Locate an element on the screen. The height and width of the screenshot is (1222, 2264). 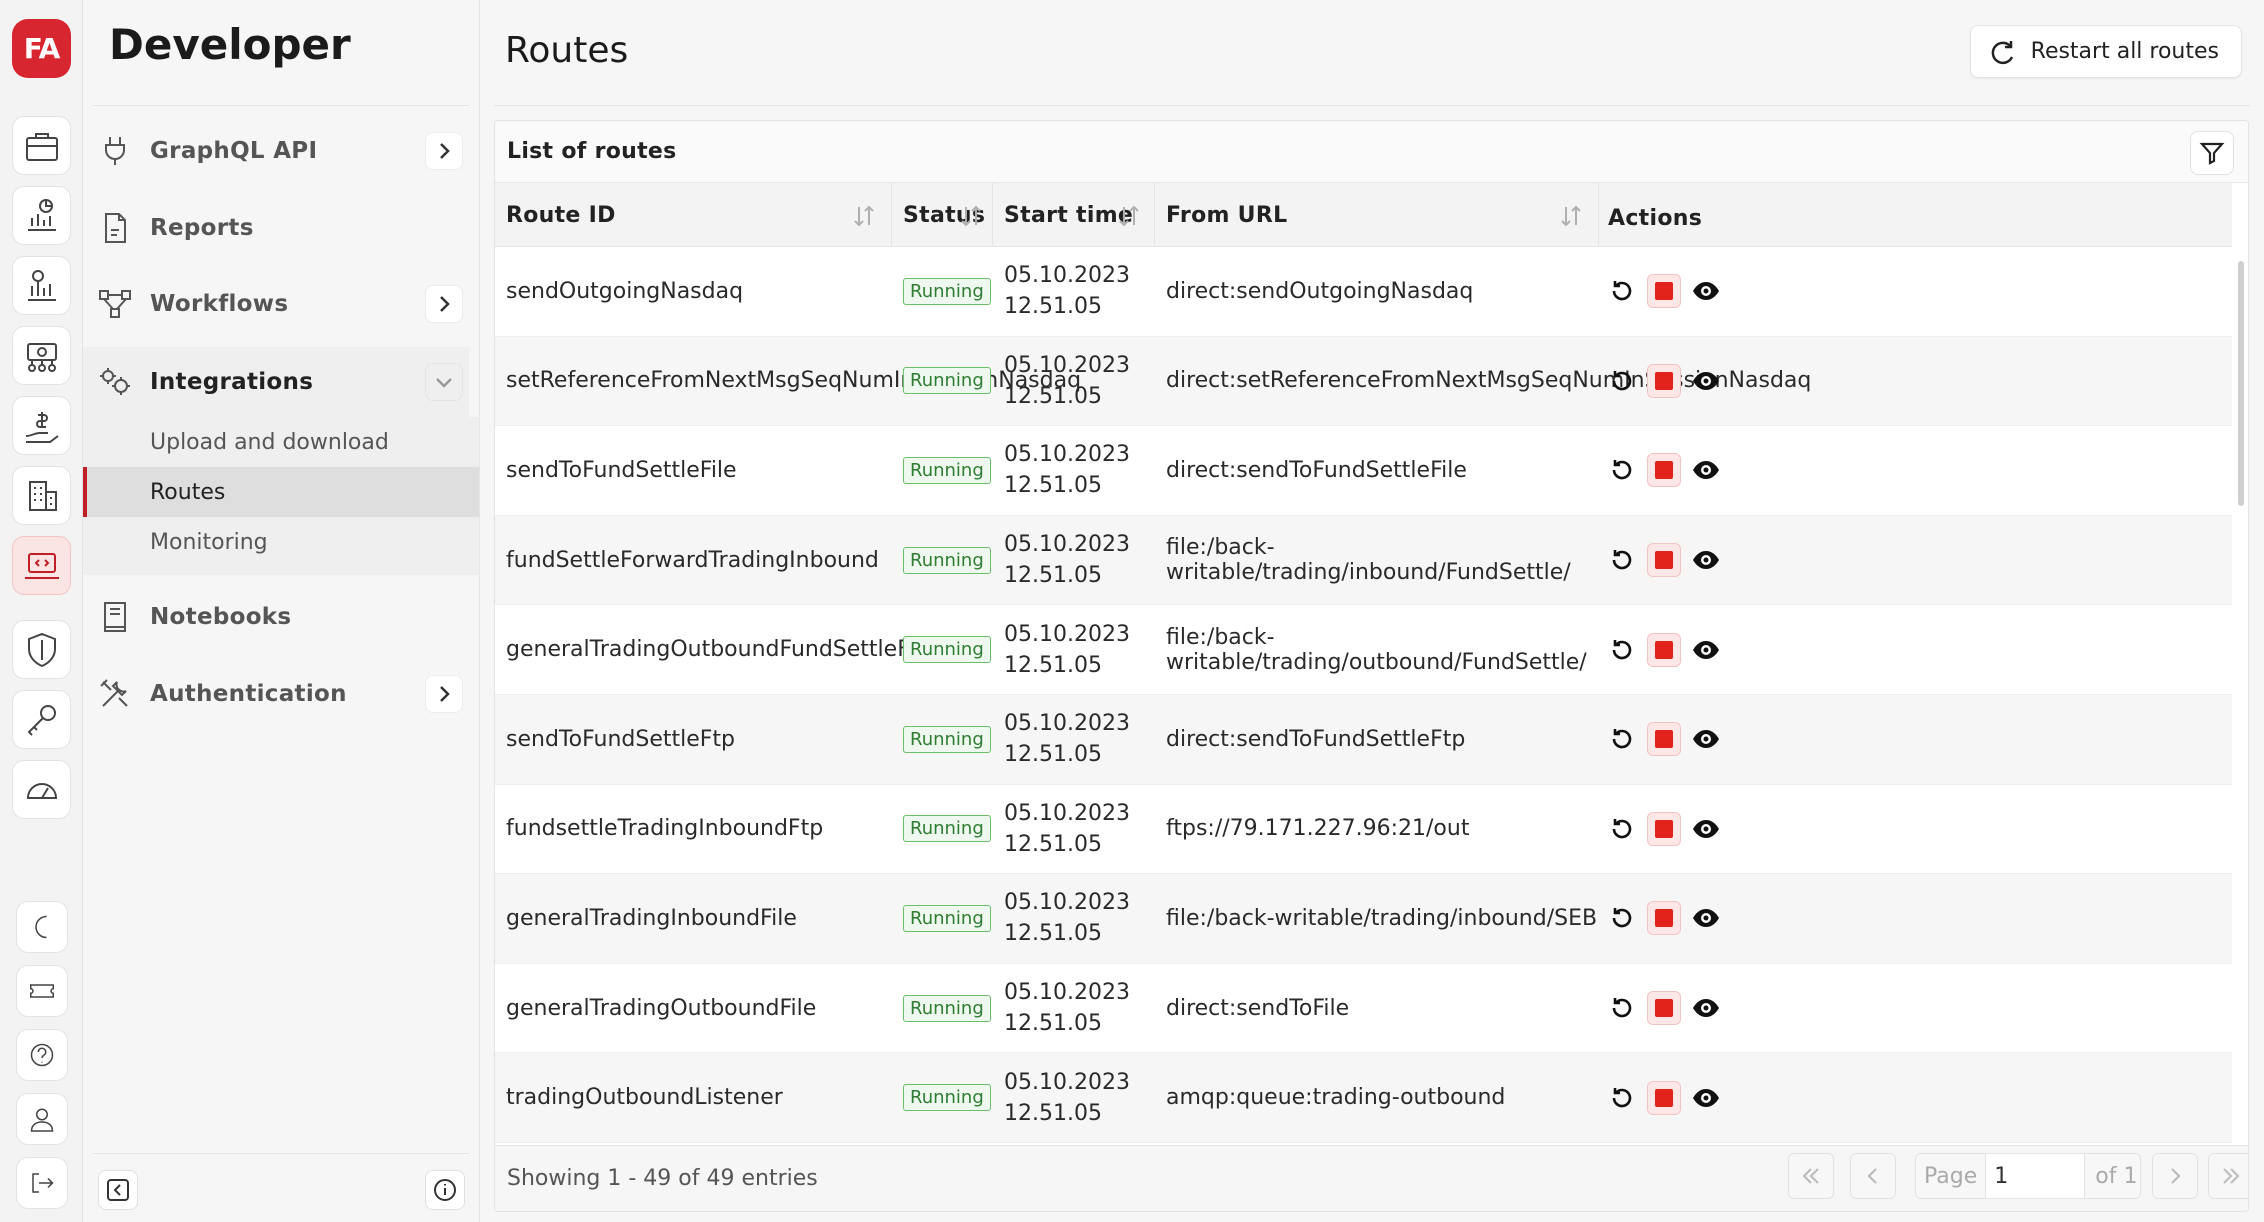
briefcase-icon is located at coordinates (41, 145).